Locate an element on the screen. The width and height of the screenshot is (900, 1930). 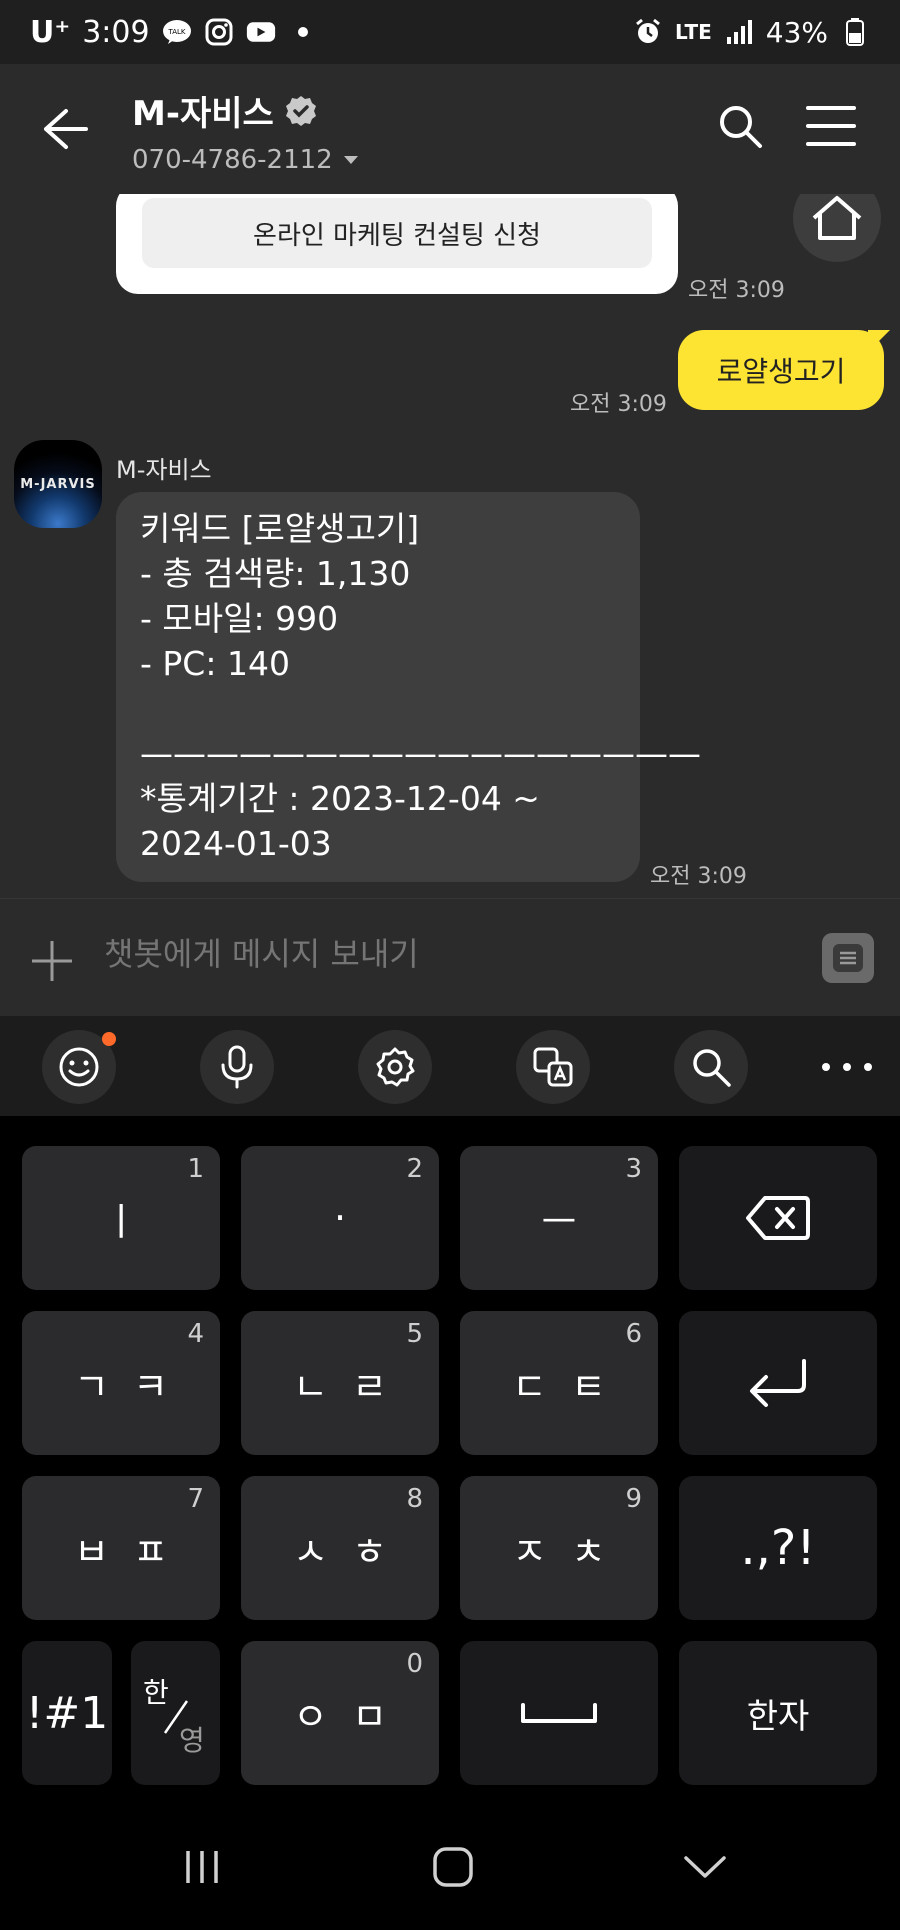
sender-name: M-자비스 is located at coordinates (164, 470).